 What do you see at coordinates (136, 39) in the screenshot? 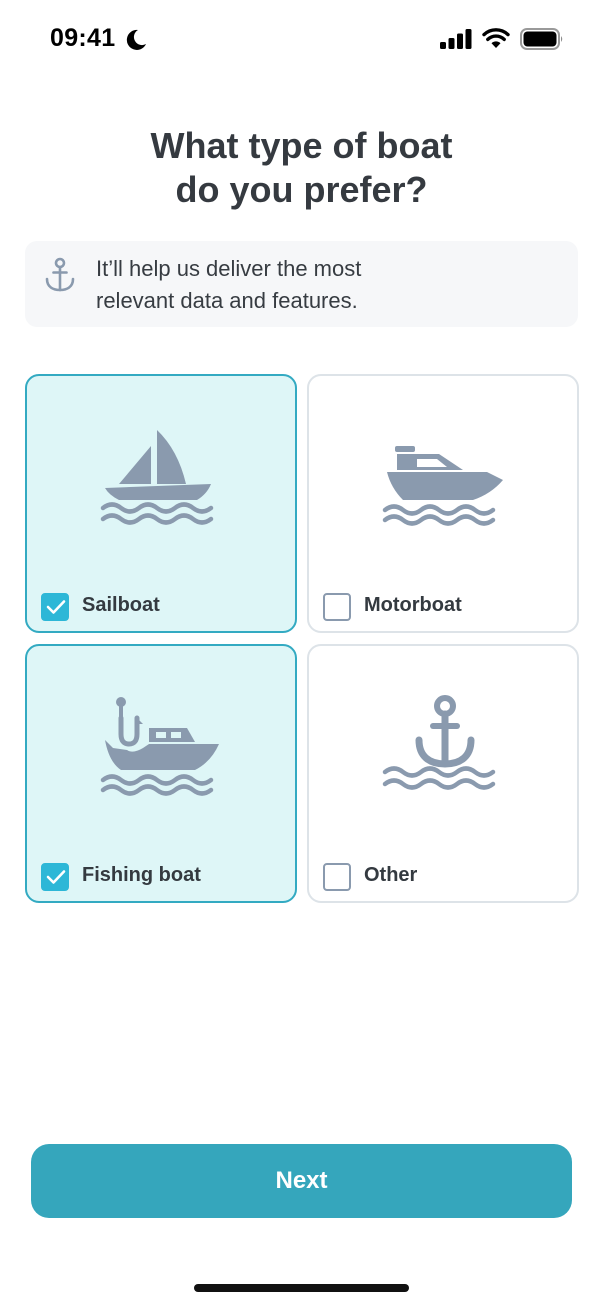
I see `moon-icon` at bounding box center [136, 39].